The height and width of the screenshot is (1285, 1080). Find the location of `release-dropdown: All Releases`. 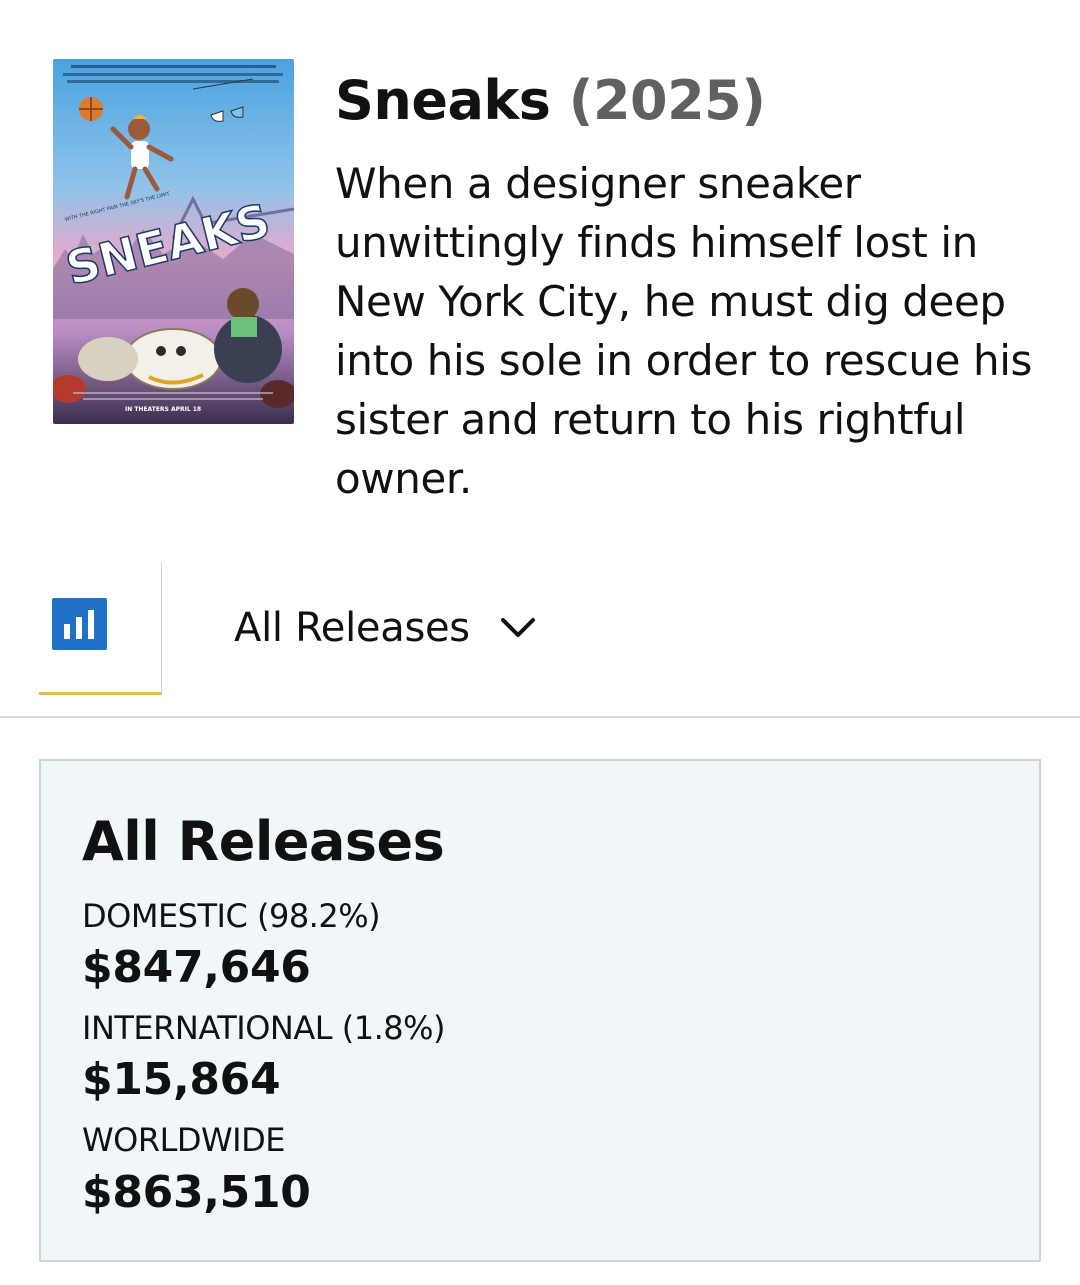

release-dropdown: All Releases is located at coordinates (385, 628).